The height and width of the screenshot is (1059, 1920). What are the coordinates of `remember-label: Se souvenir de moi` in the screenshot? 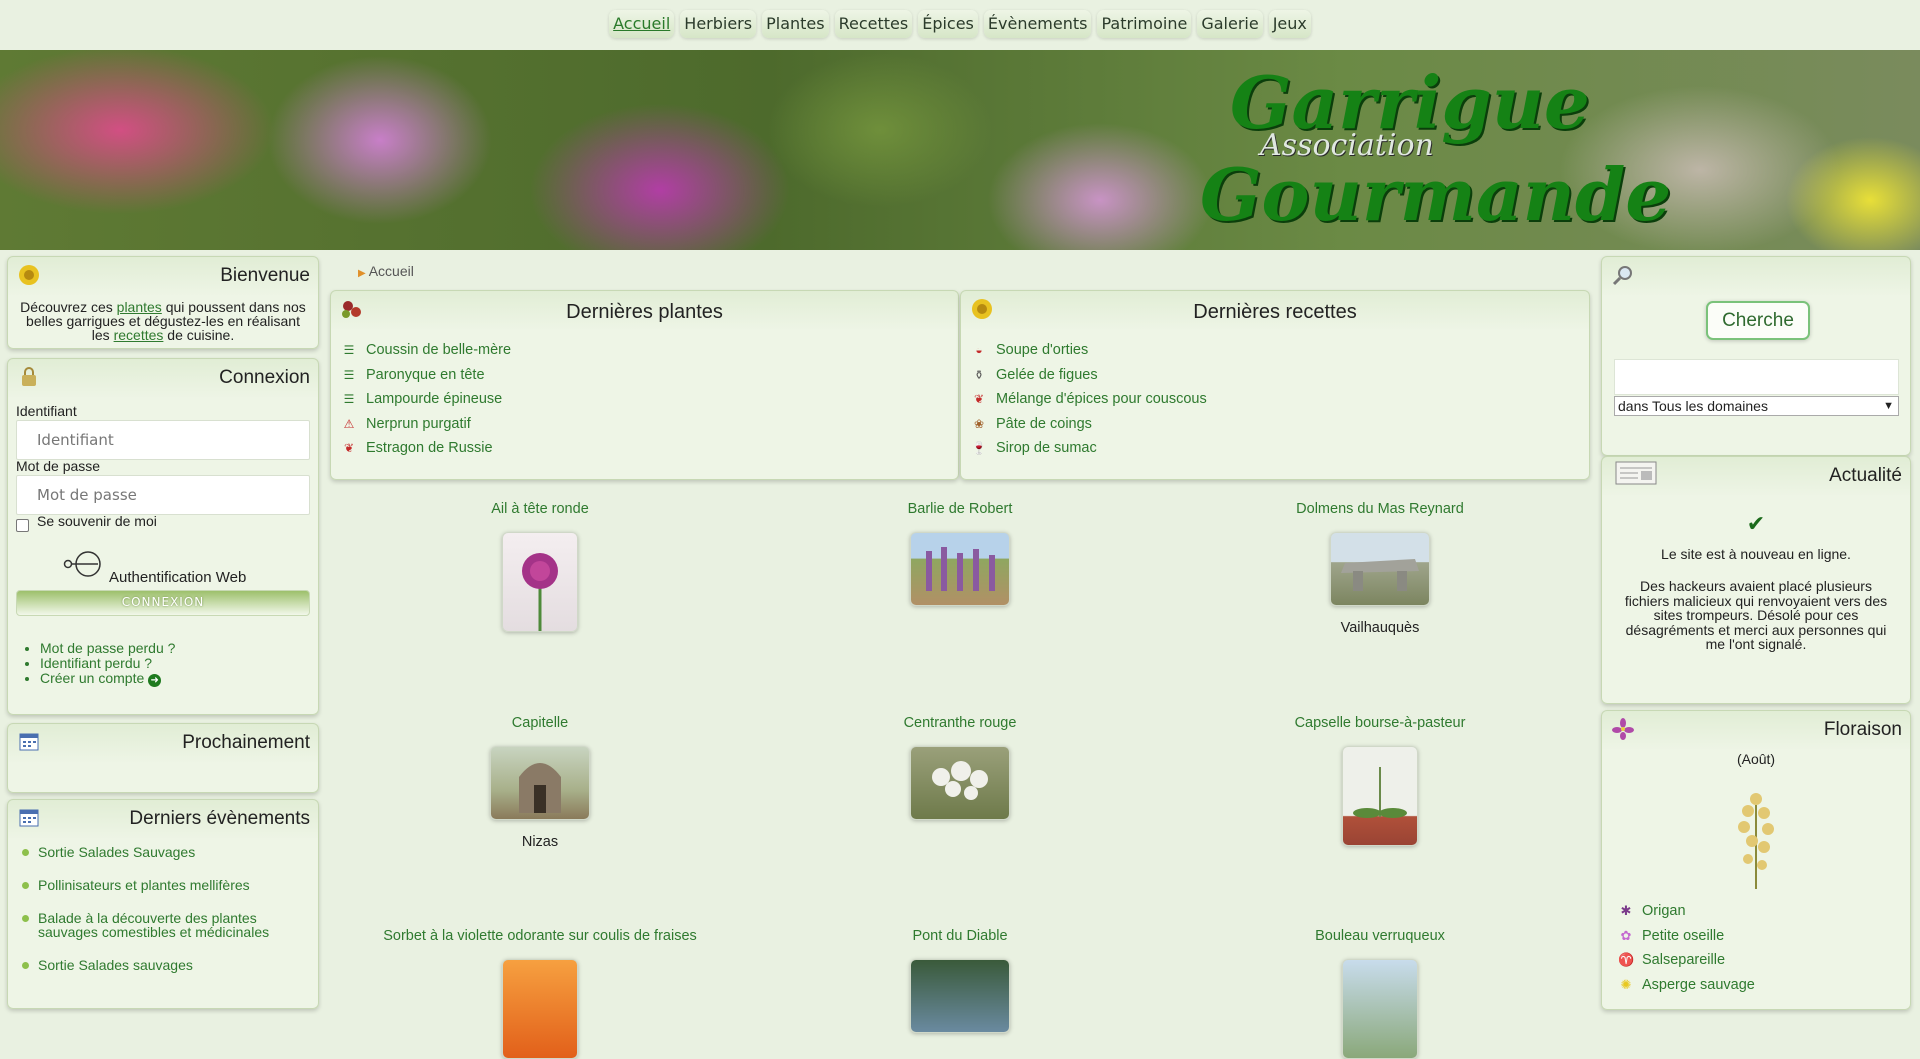 It's located at (97, 521).